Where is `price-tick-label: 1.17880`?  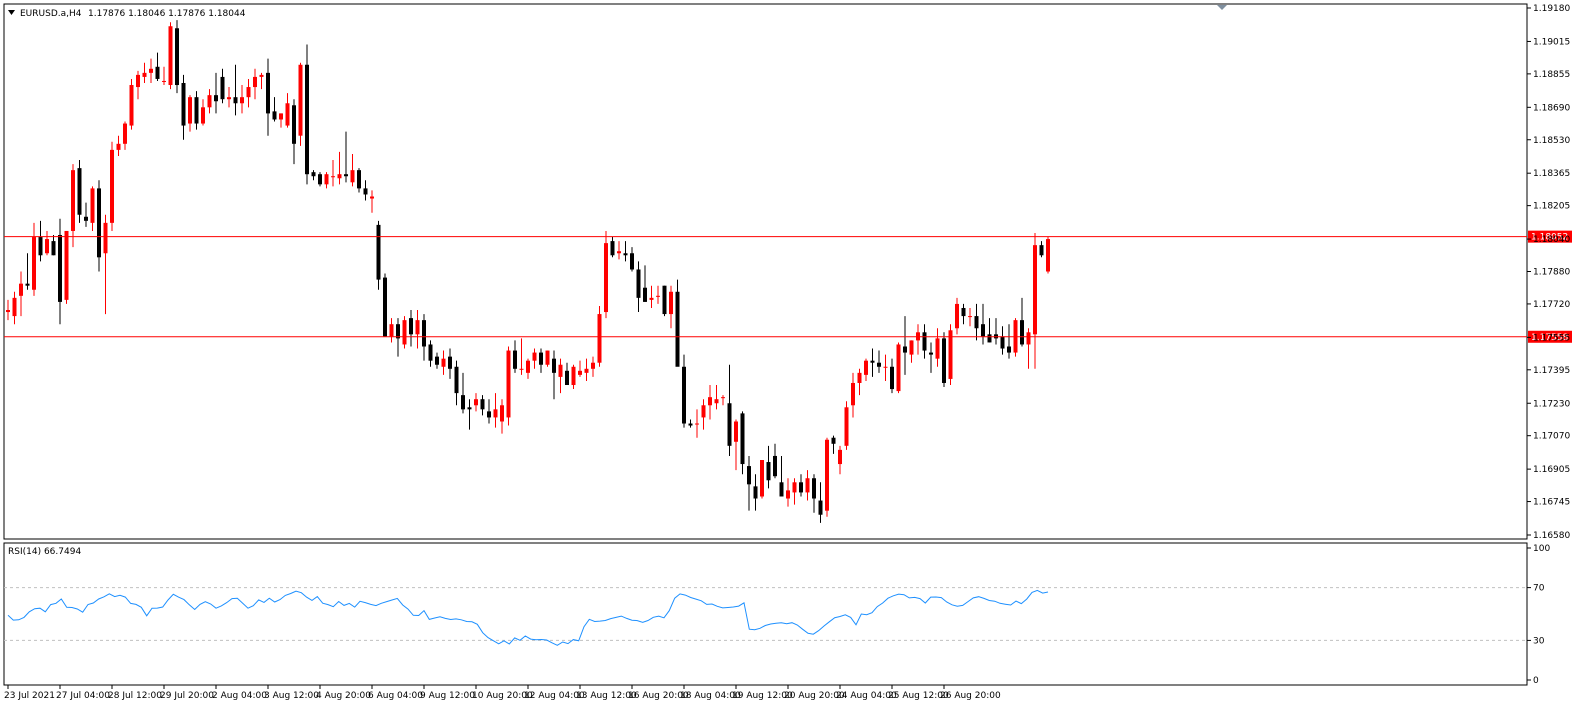
price-tick-label: 1.17880 is located at coordinates (1551, 273).